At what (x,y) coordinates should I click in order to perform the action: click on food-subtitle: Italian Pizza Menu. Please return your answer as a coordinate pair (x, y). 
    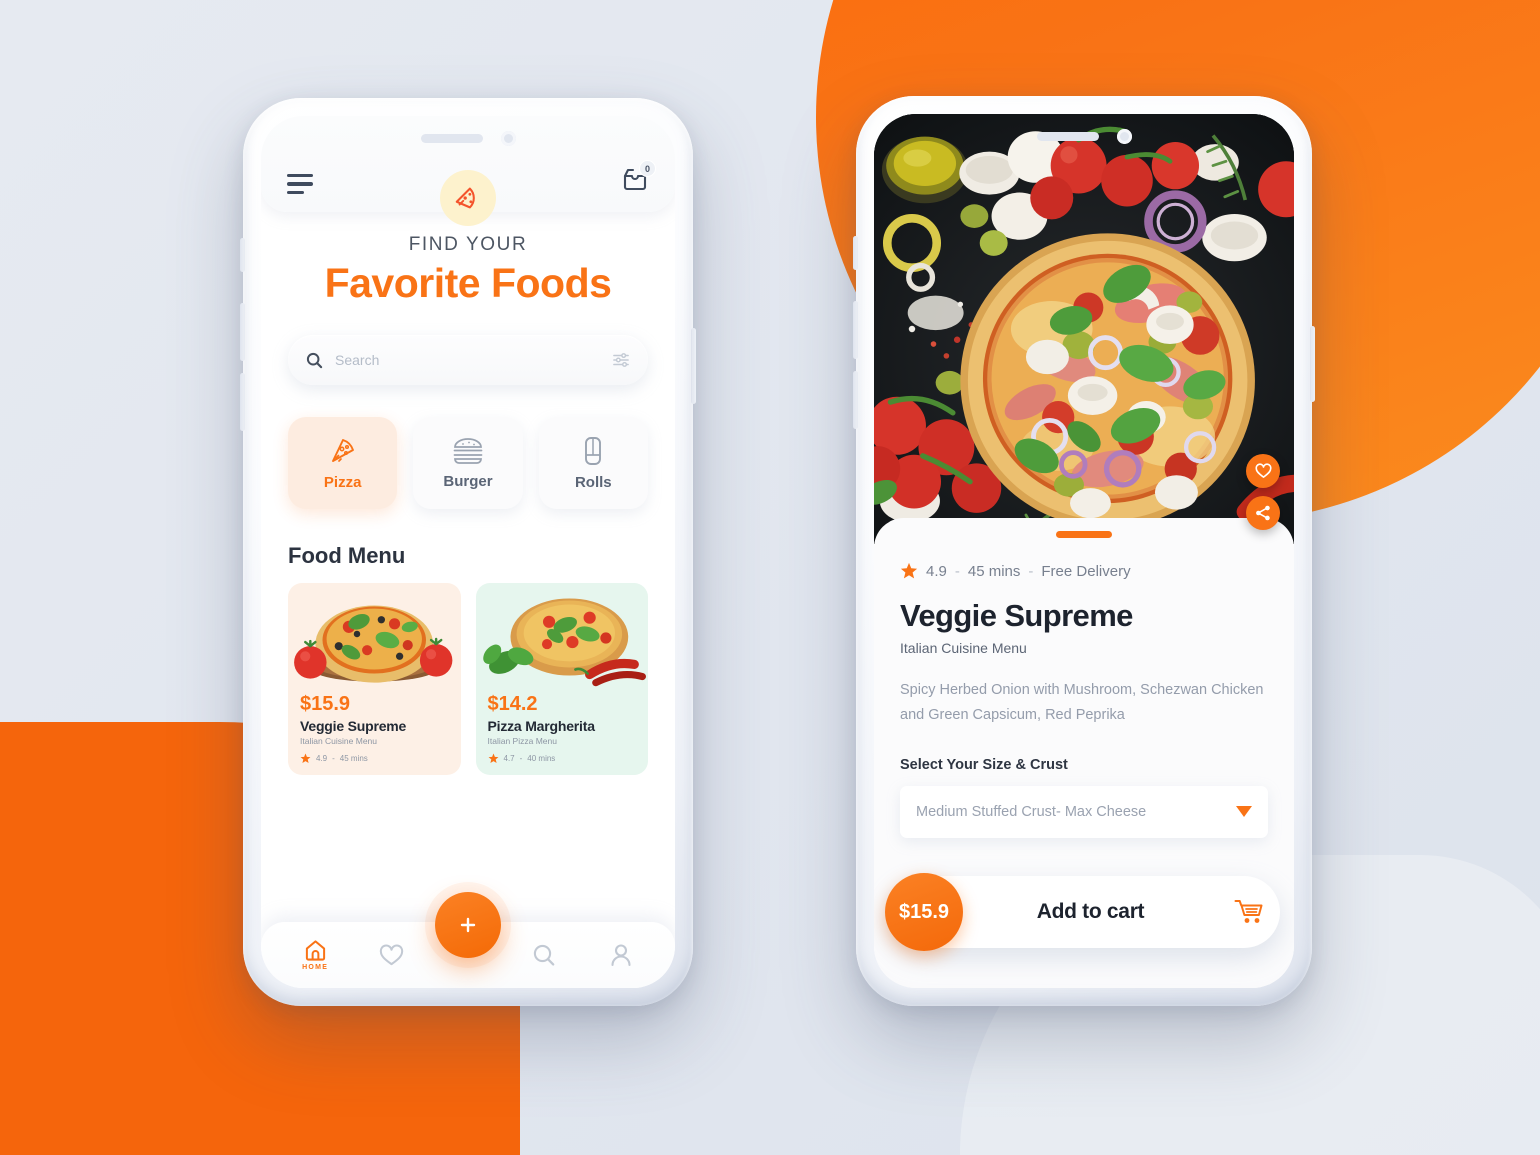
    Looking at the image, I should click on (522, 741).